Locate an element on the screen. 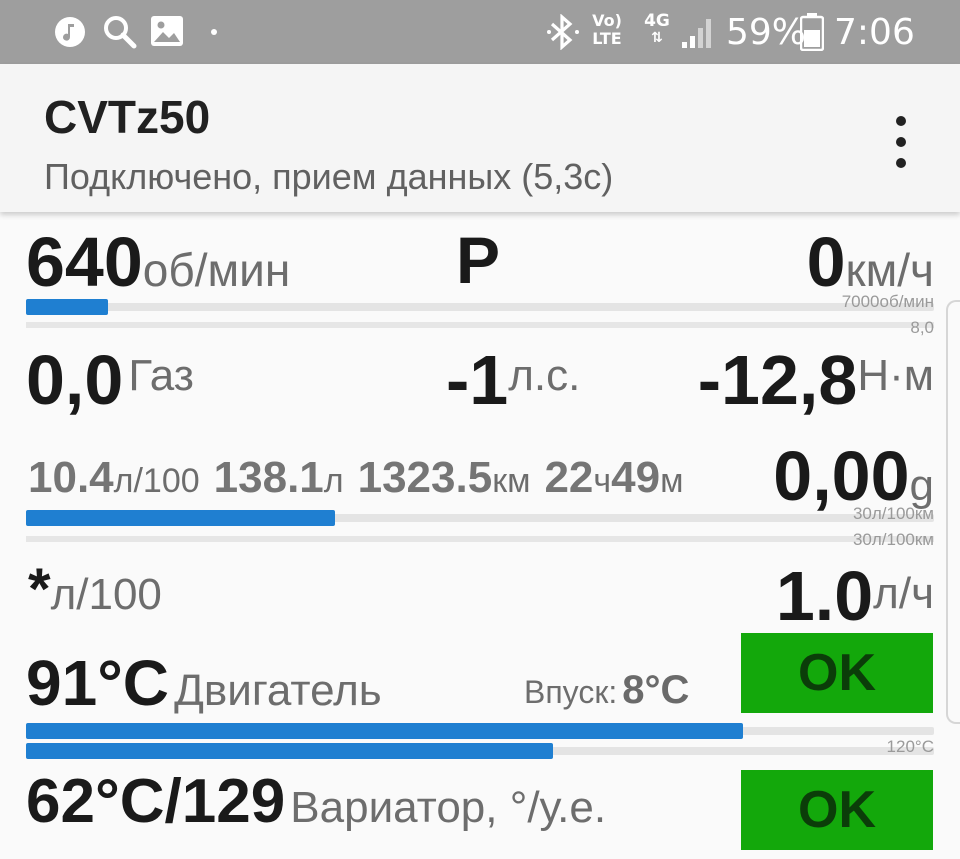 This screenshot has height=859, width=960. intake-temp-readout: Впуск: 8°C is located at coordinates (606, 690).